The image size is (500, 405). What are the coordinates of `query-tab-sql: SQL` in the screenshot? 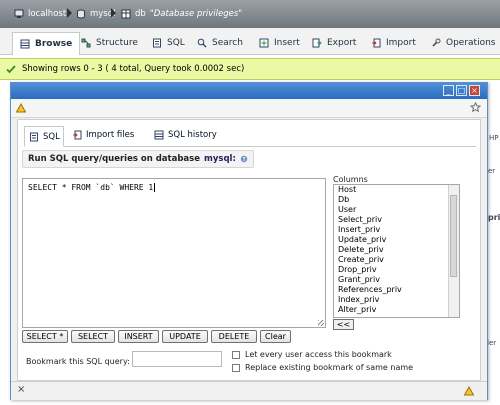 It's located at (44, 136).